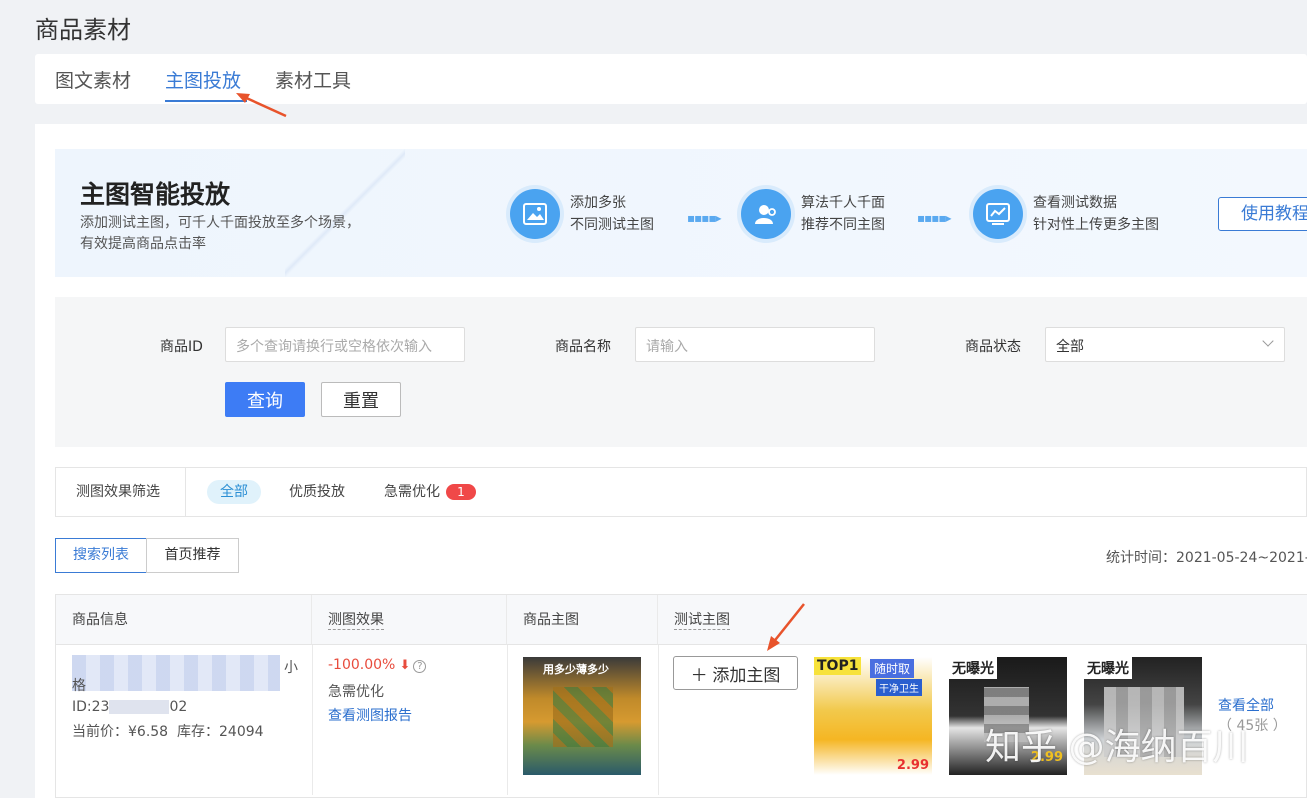 The width and height of the screenshot is (1307, 798). I want to click on page-title: 商品素材, so click(83, 30).